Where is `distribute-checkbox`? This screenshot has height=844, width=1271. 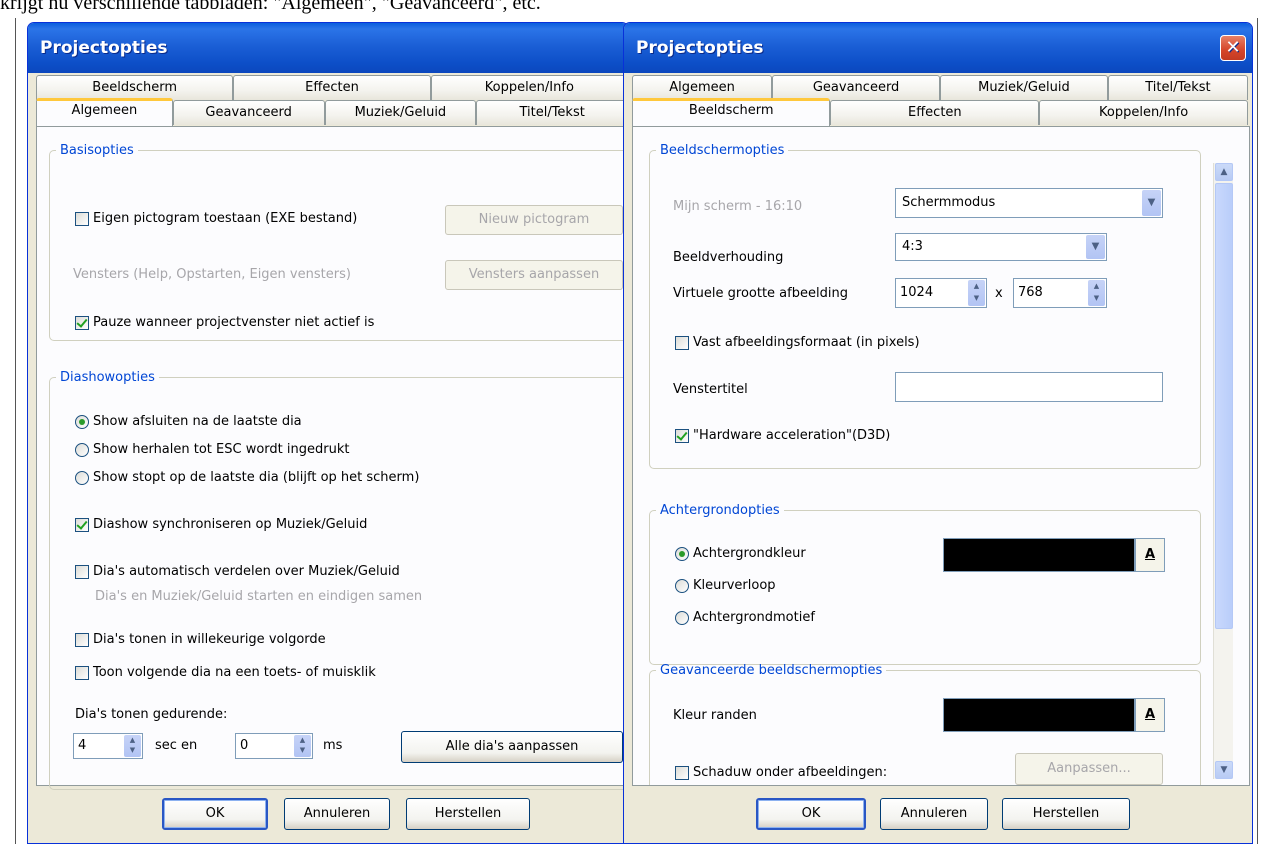 distribute-checkbox is located at coordinates (82, 571).